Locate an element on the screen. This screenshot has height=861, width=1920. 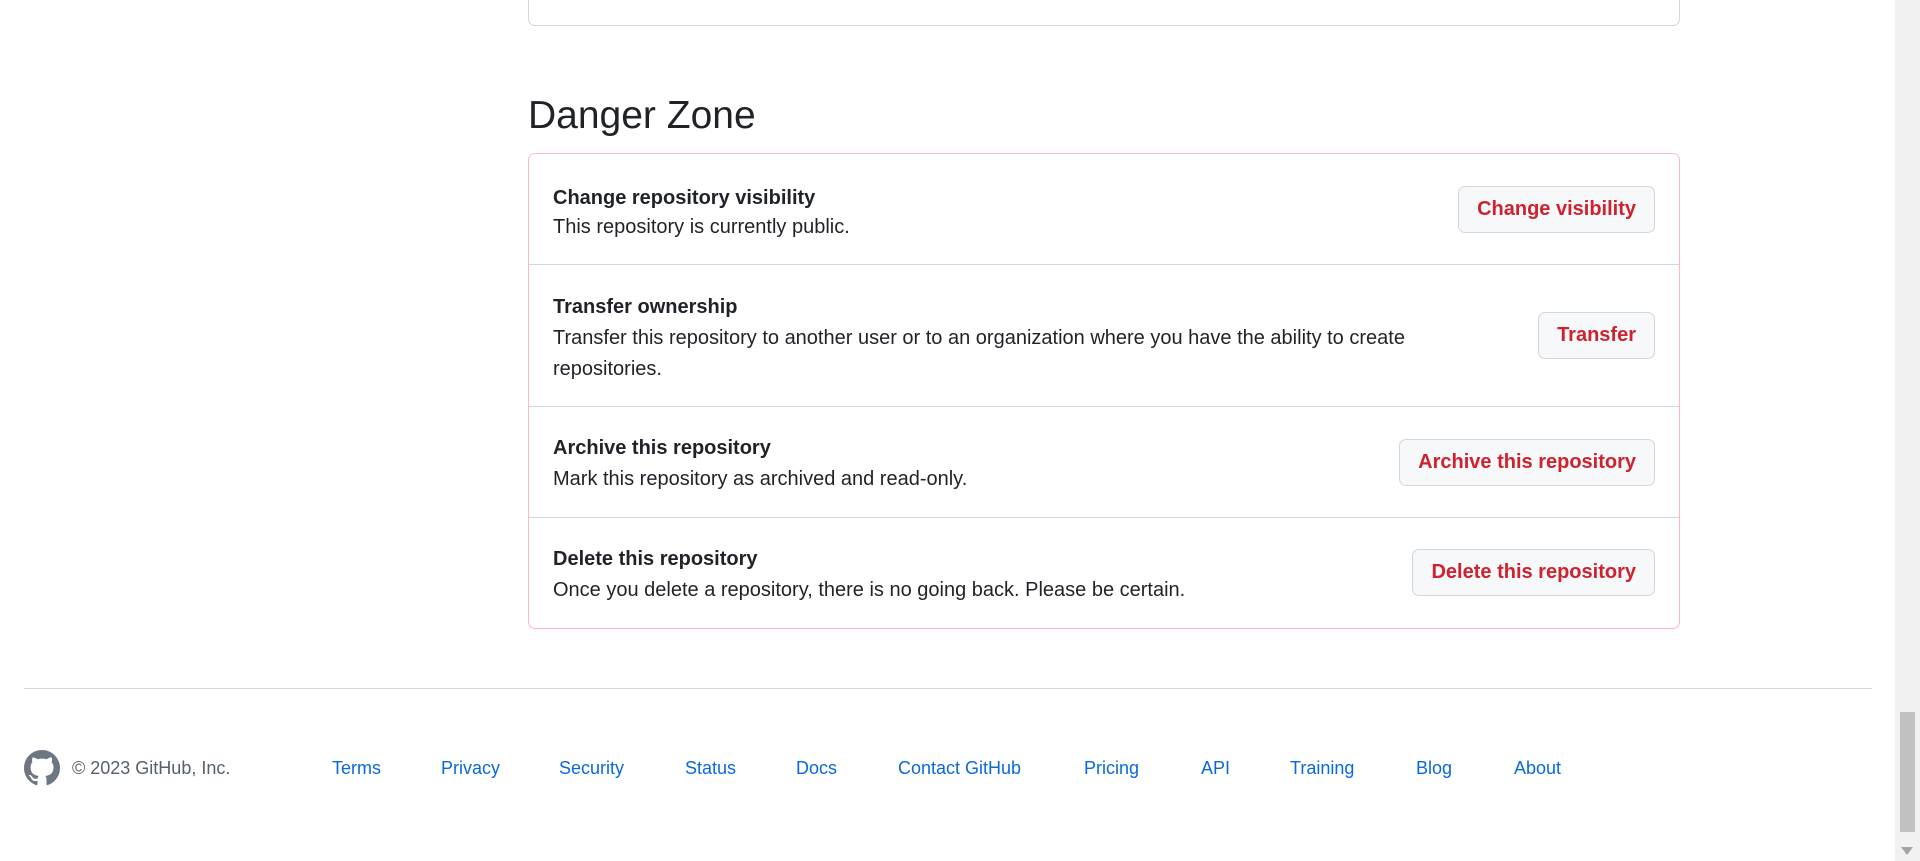
footer-link-training: Training is located at coordinates (1322, 768).